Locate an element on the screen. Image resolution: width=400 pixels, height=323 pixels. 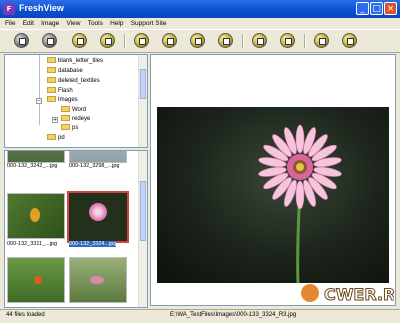
tree-item-label: ps is located at coordinates (75, 128).